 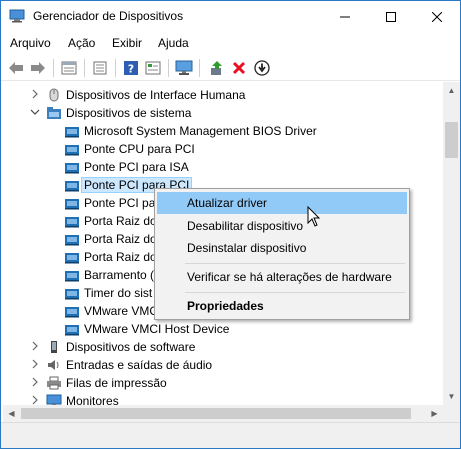 What do you see at coordinates (437, 16) in the screenshot?
I see `close-button` at bounding box center [437, 16].